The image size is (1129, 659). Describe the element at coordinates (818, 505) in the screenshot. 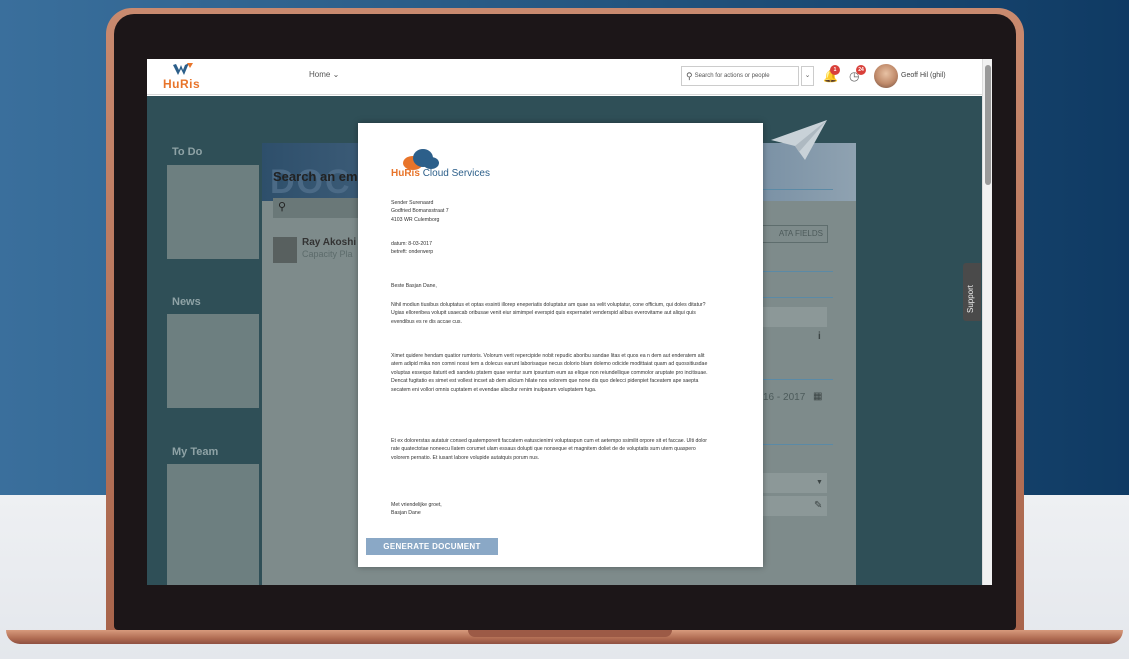

I see `pencil-icon: ✎` at that location.